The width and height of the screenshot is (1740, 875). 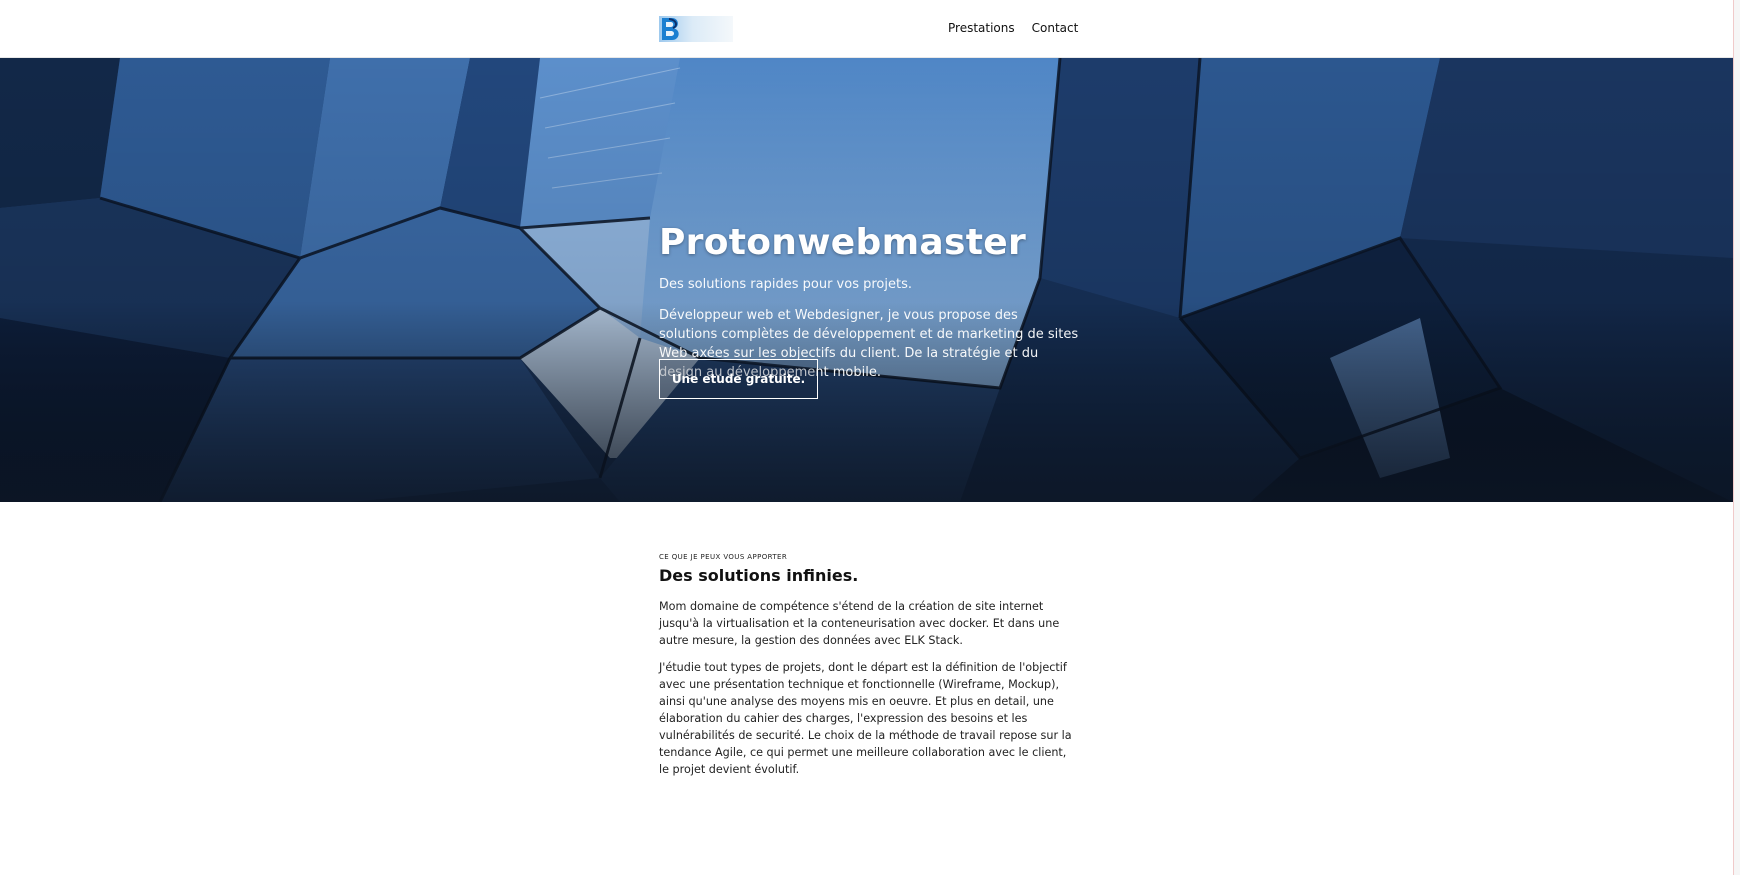 What do you see at coordinates (866, 29) in the screenshot?
I see `top-navbar: Prestations Contact` at bounding box center [866, 29].